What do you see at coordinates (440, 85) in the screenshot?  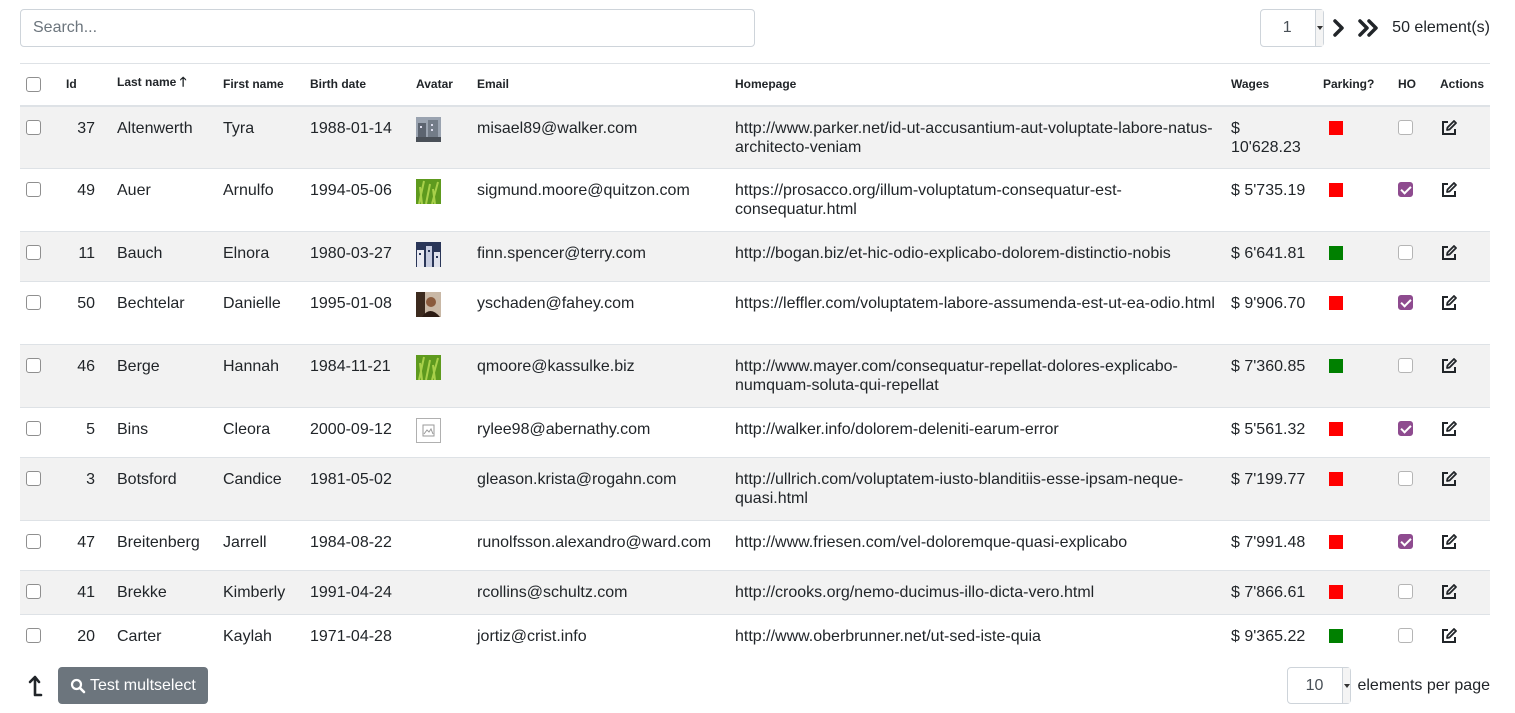 I see `col-avatar: Avatar` at bounding box center [440, 85].